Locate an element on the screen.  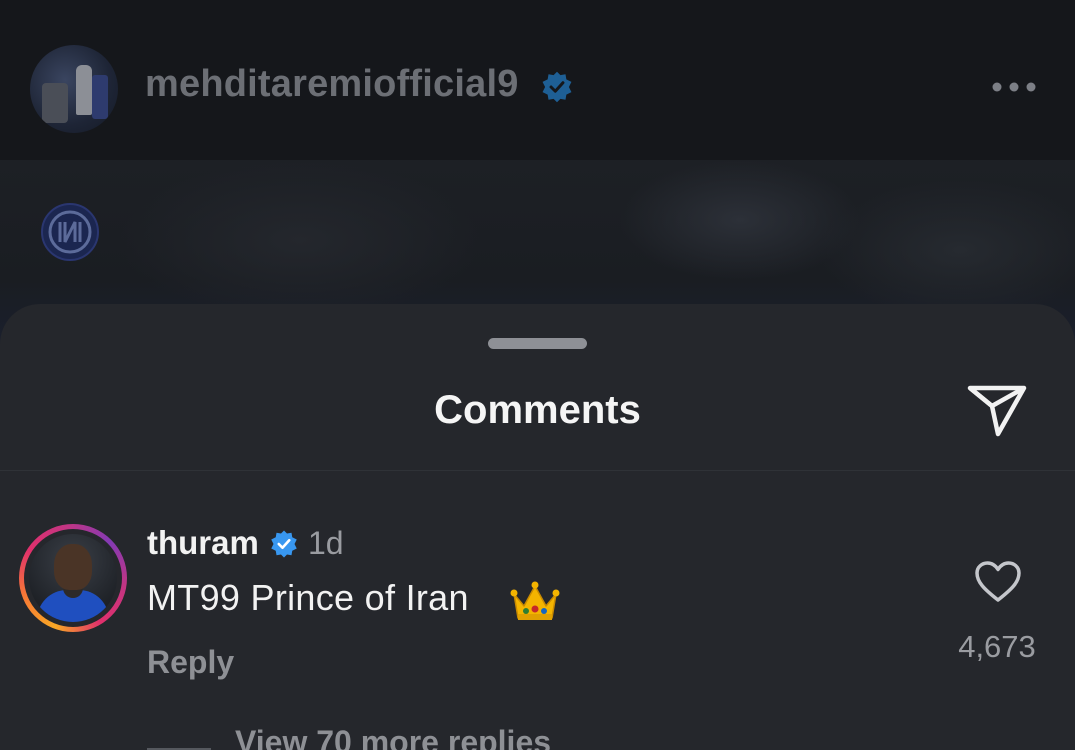
reply-button: Reply is located at coordinates (190, 662).